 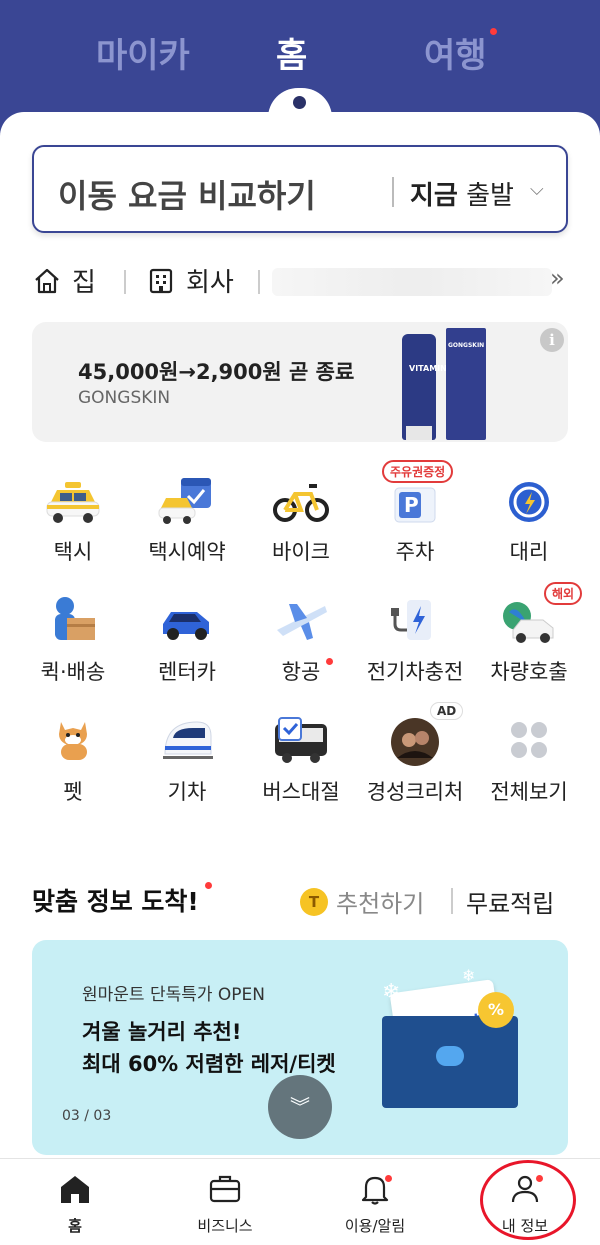 I want to click on service-label: 펫, so click(x=73, y=792).